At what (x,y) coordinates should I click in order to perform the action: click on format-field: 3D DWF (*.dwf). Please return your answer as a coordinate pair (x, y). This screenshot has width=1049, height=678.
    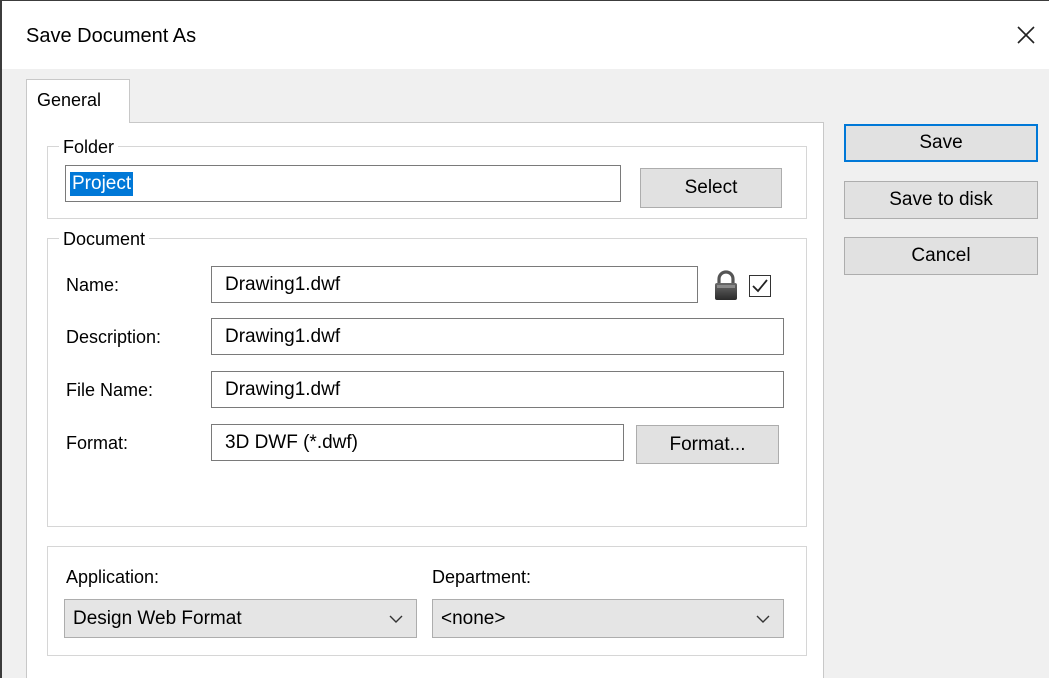
    Looking at the image, I should click on (417, 442).